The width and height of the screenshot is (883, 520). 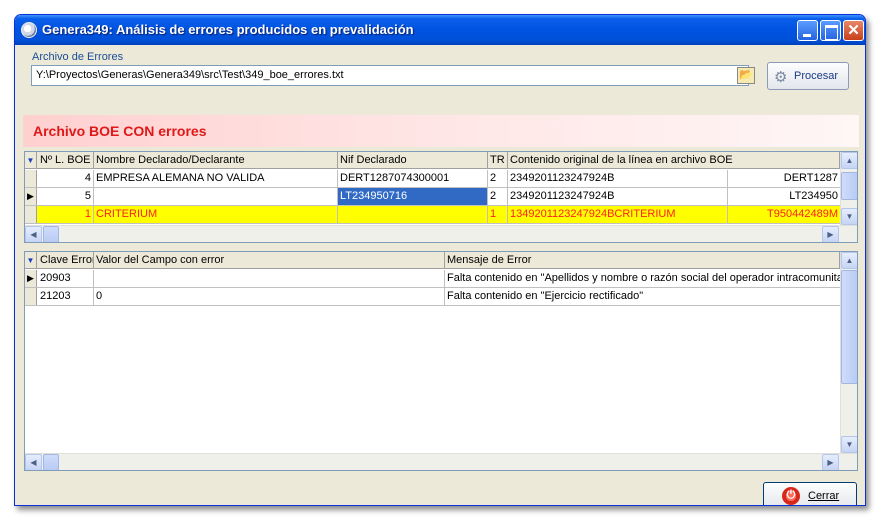 What do you see at coordinates (441, 233) in the screenshot?
I see `grid1-horizontal-scrollbar: ◀ ▶` at bounding box center [441, 233].